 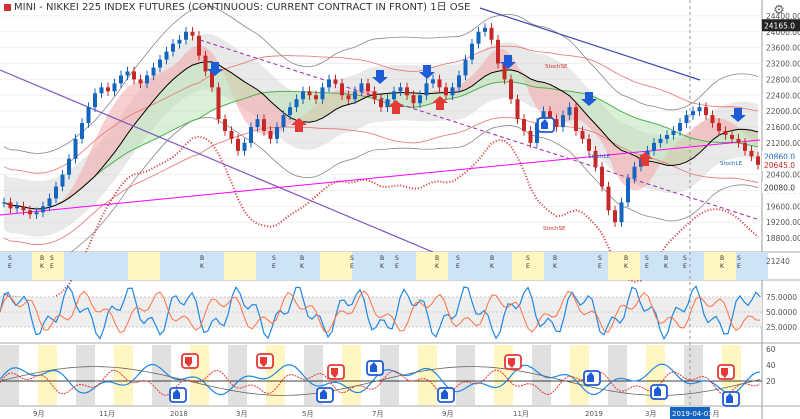 What do you see at coordinates (783, 95) in the screenshot?
I see `price-tick-label: 22400.00` at bounding box center [783, 95].